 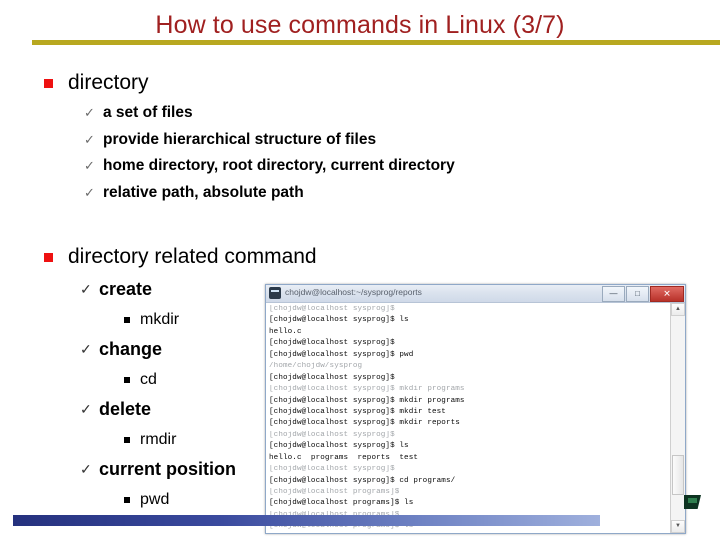 I want to click on section-heading-directory-related-command: directory related command, so click(x=360, y=257).